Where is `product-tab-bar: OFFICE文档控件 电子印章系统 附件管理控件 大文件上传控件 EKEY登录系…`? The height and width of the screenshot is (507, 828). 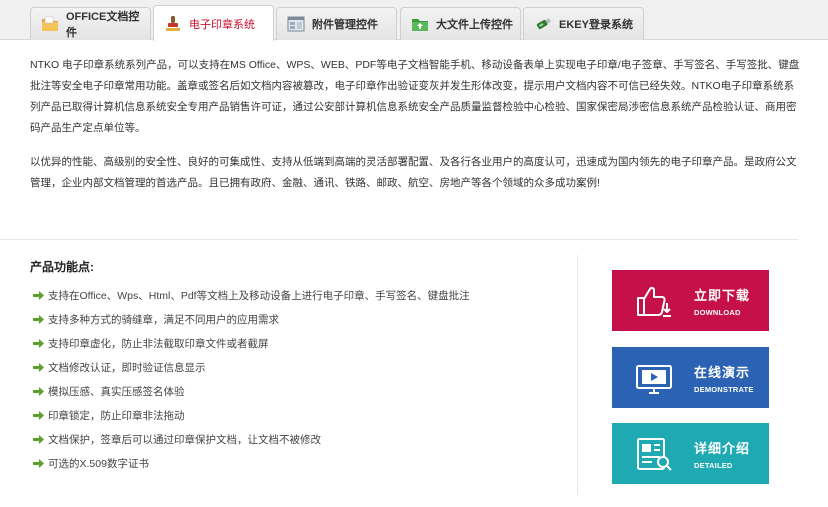 product-tab-bar: OFFICE文档控件 电子印章系统 附件管理控件 大文件上传控件 EKEY登录系… is located at coordinates (414, 20).